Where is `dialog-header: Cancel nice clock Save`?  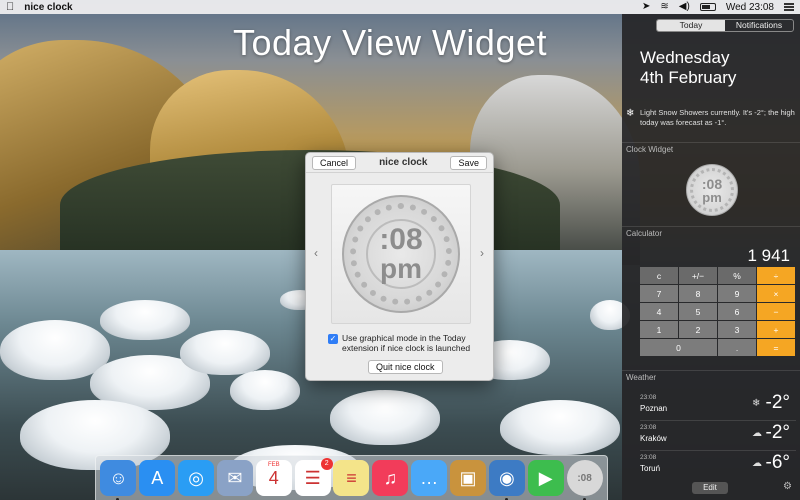
dialog-header: Cancel nice clock Save is located at coordinates (399, 163).